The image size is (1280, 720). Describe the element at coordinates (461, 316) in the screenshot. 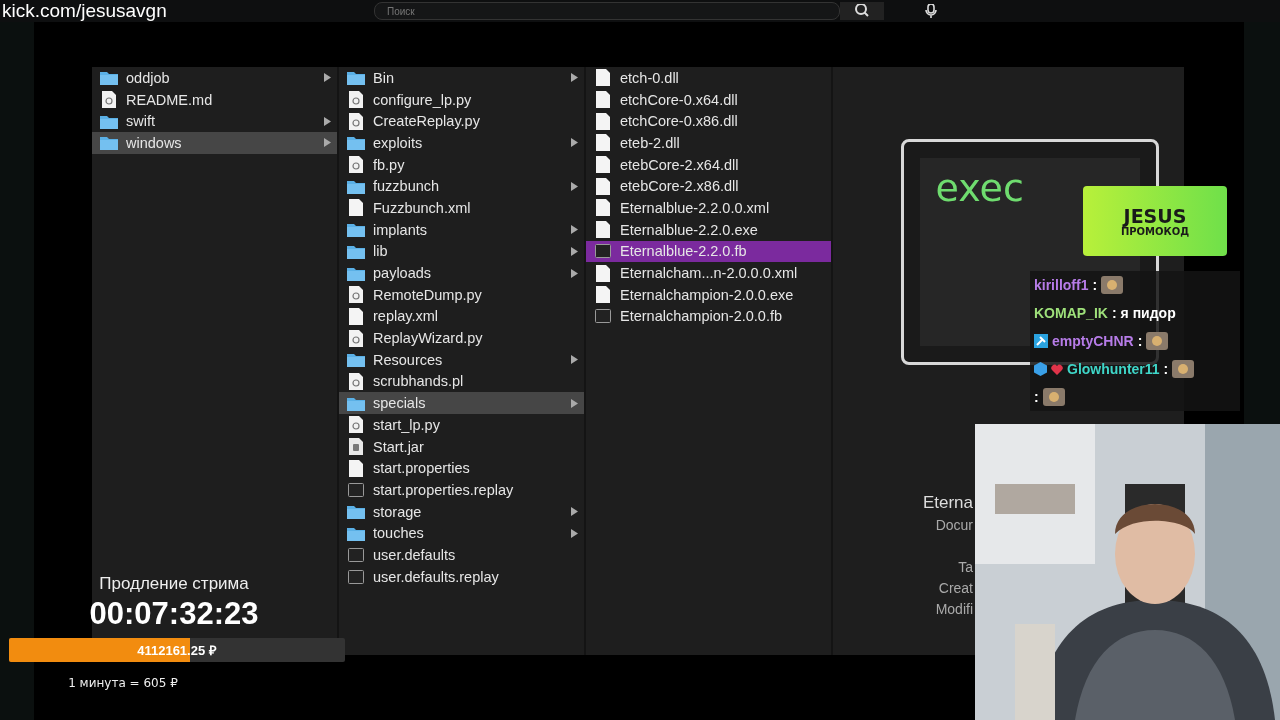

I see `file-row: replay.xml` at that location.